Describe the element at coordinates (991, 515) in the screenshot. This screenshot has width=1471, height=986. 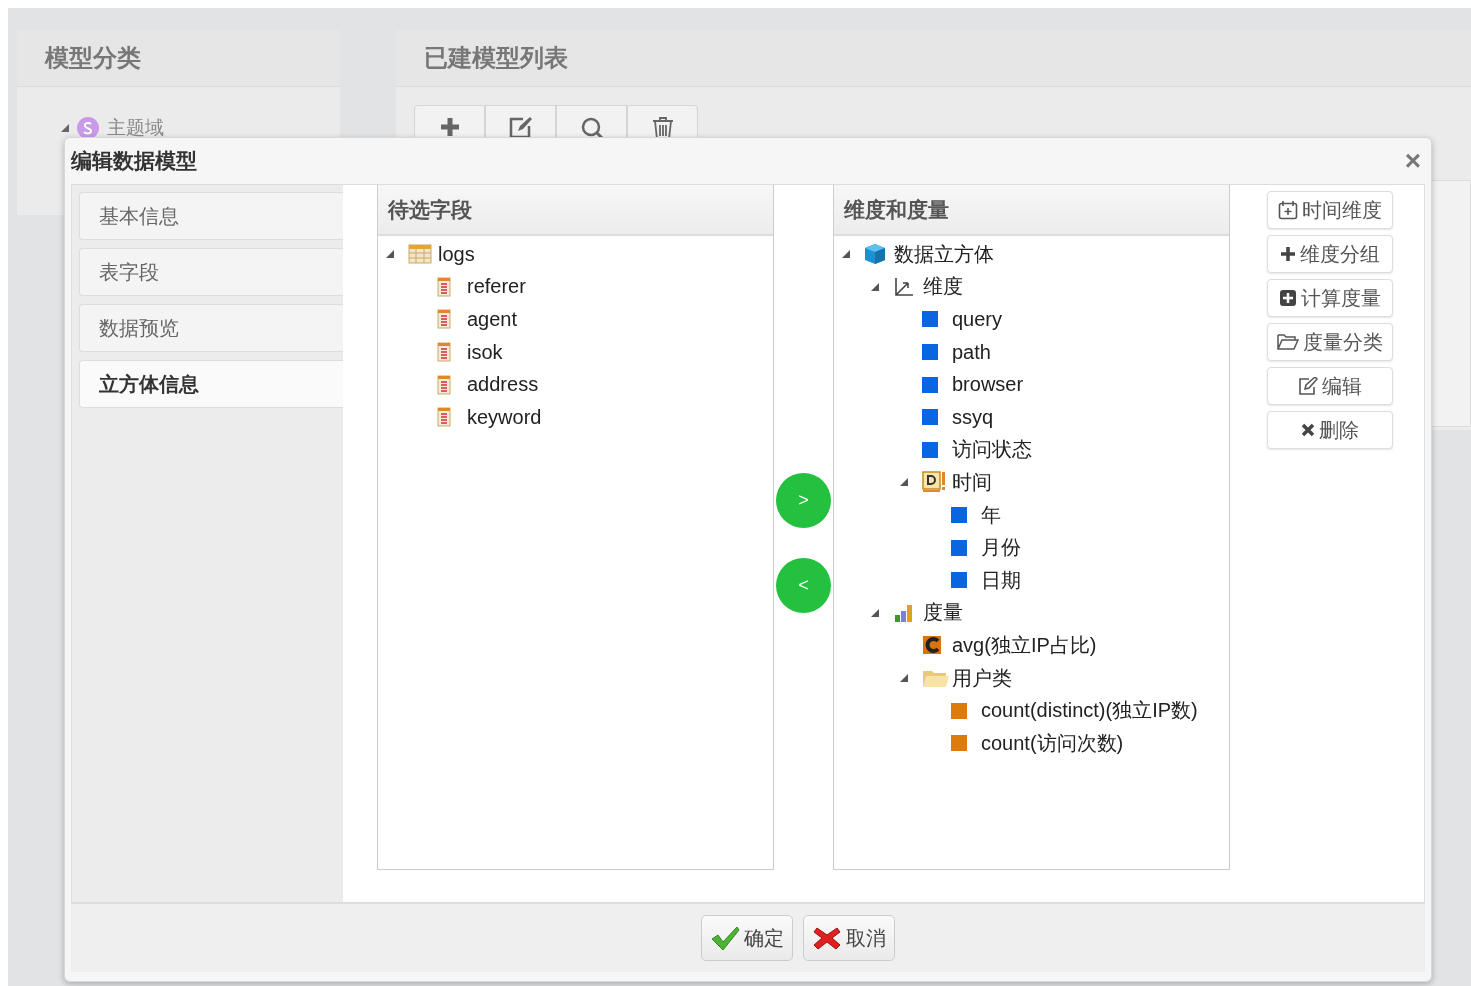
I see `tree-node-label: 年` at that location.